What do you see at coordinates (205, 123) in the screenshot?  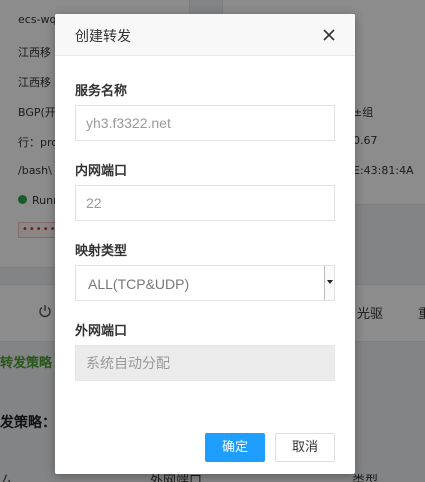 I see `service-name-input` at bounding box center [205, 123].